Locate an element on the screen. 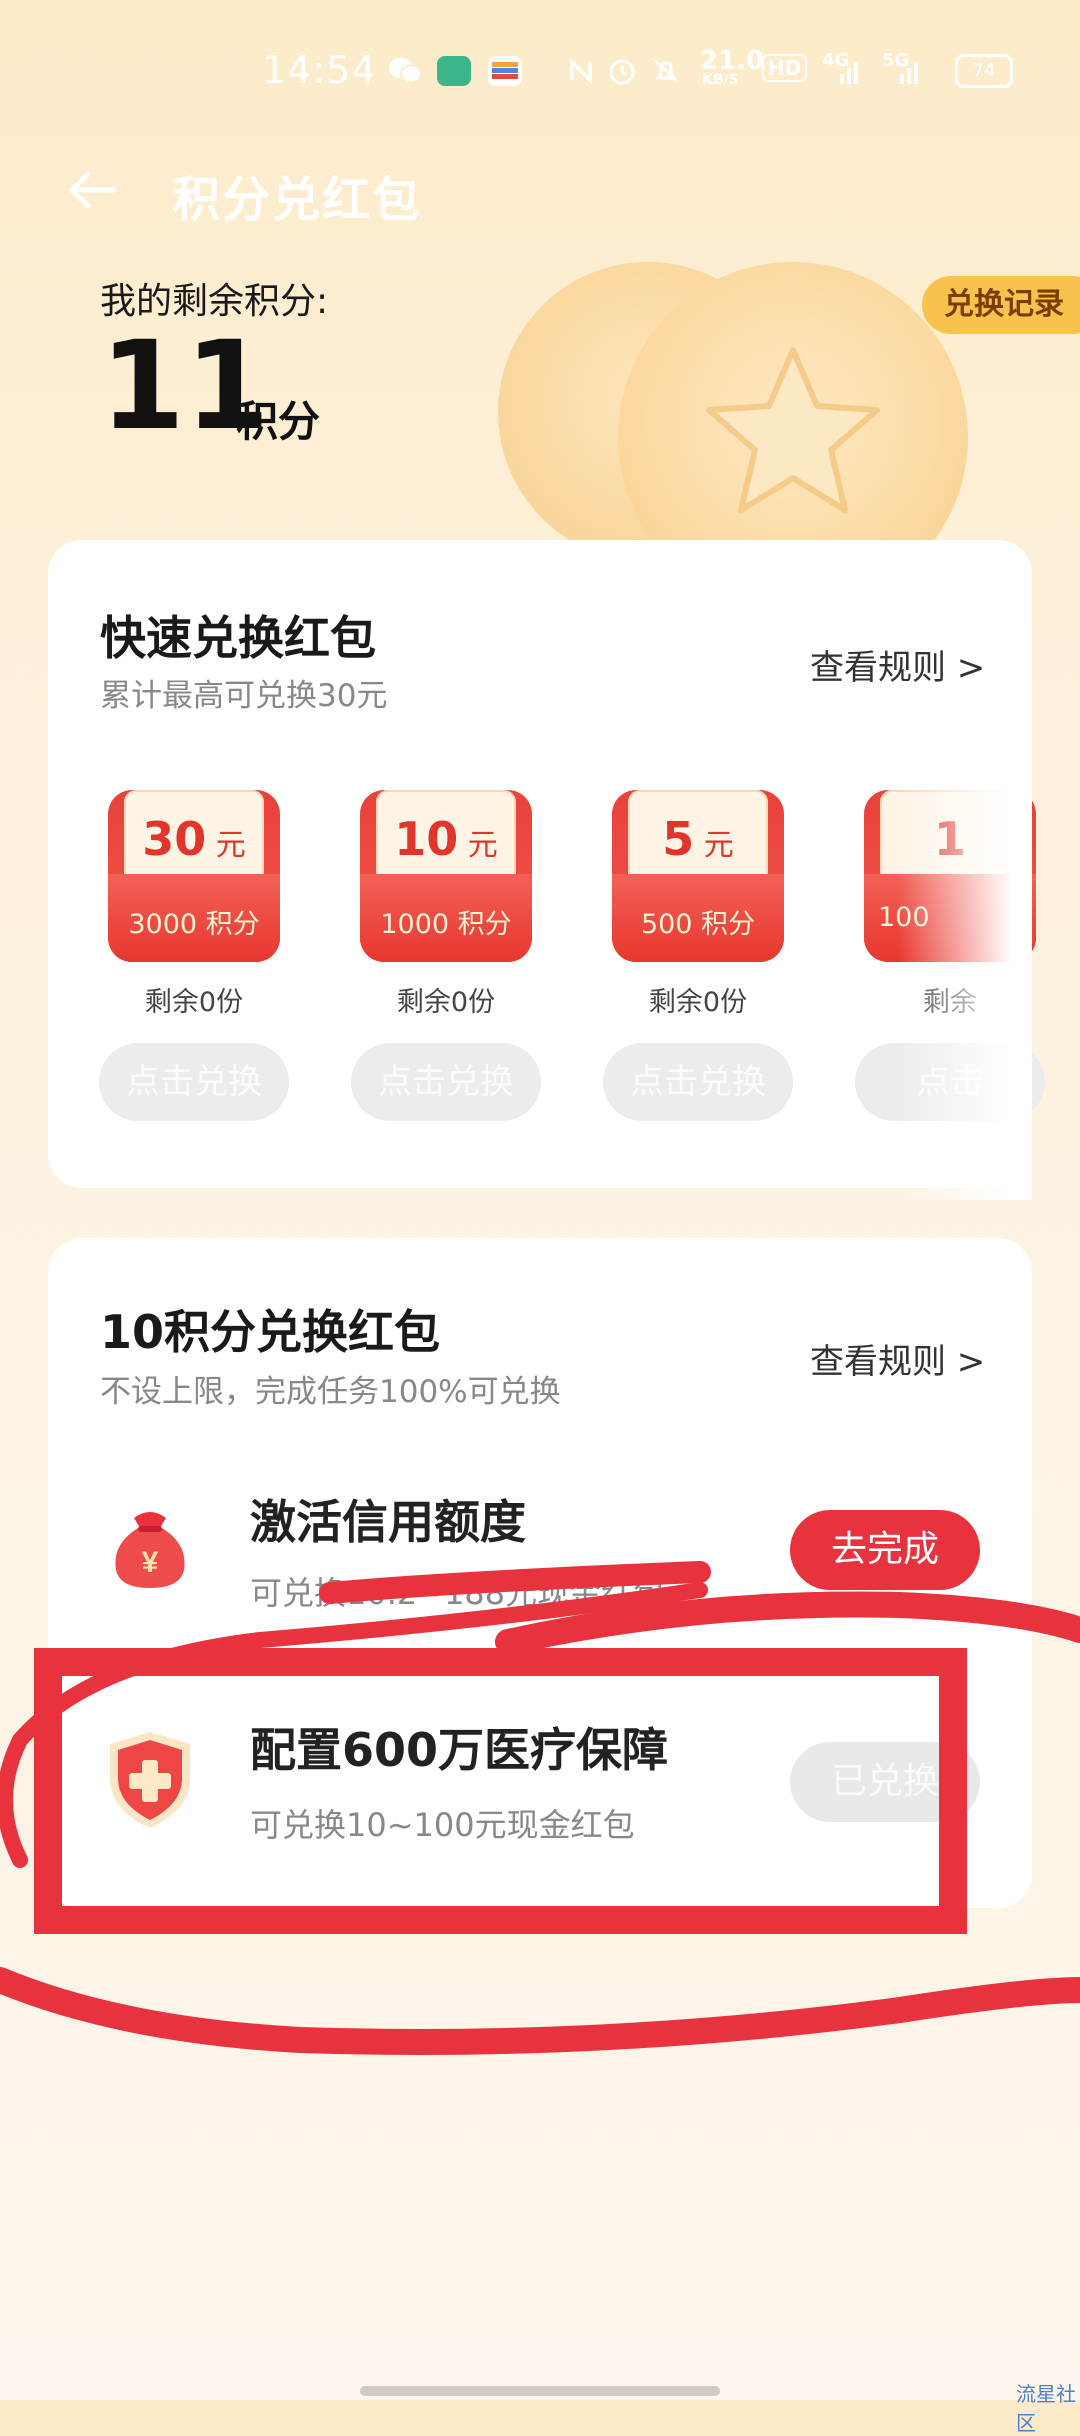 The image size is (1080, 2436). packet-cost: 3000 积分 is located at coordinates (194, 924).